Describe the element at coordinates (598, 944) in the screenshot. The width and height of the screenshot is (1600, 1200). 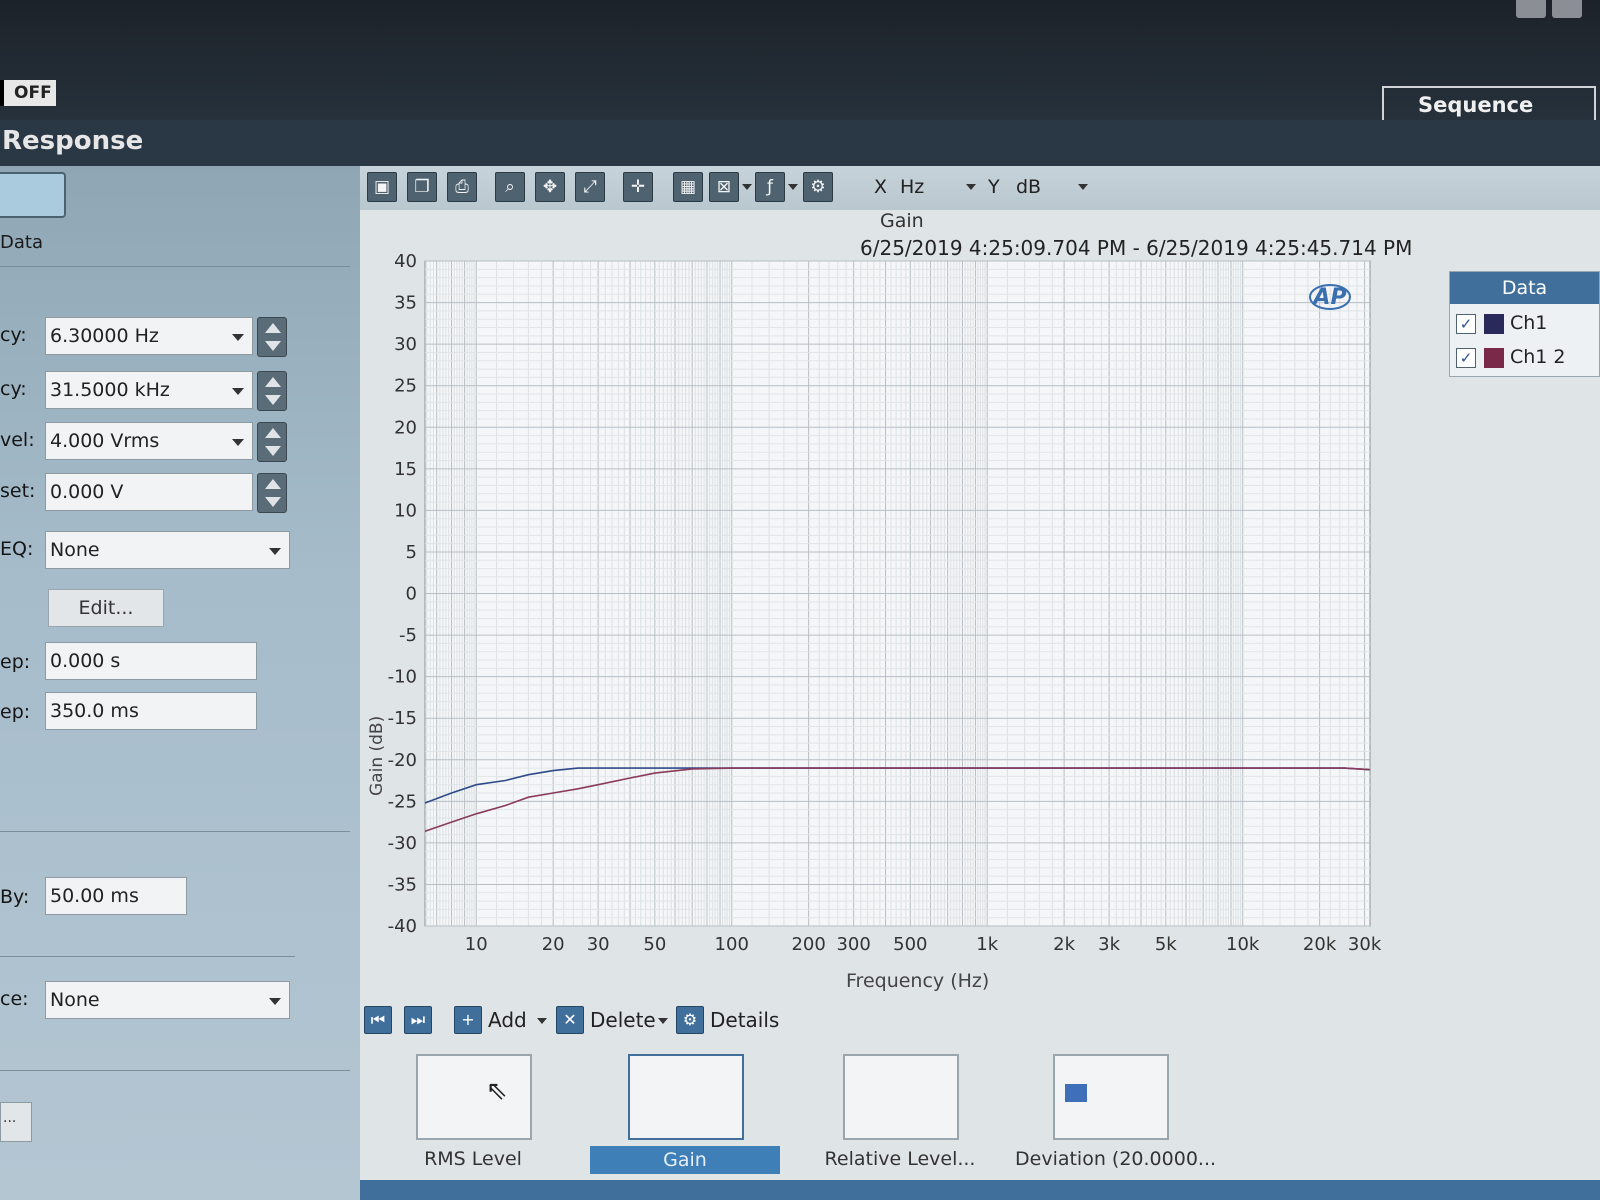
I see `x-tick-label: 30` at that location.